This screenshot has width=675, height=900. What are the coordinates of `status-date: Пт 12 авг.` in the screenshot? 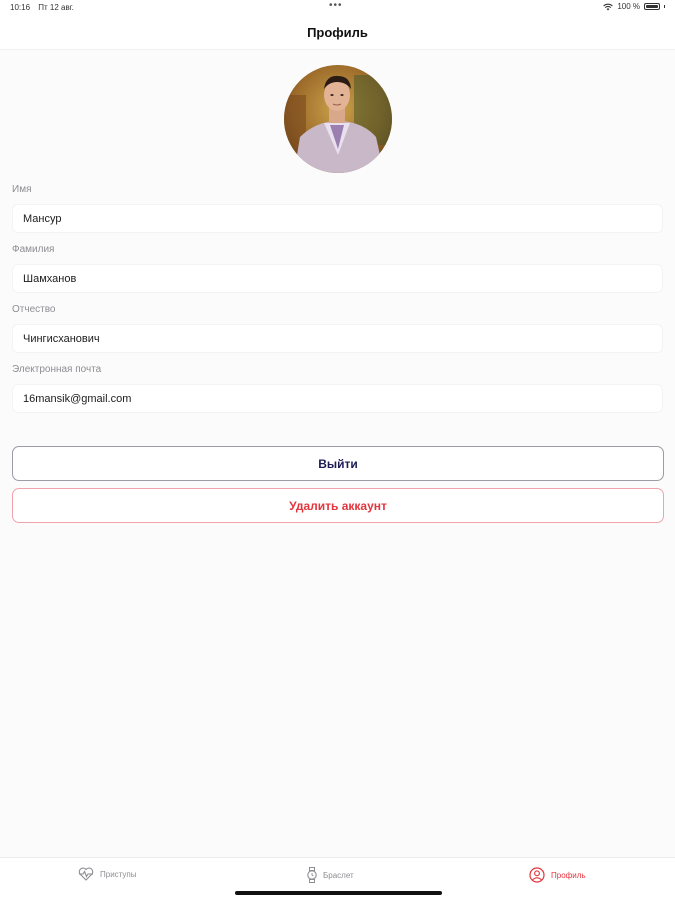 It's located at (56, 7).